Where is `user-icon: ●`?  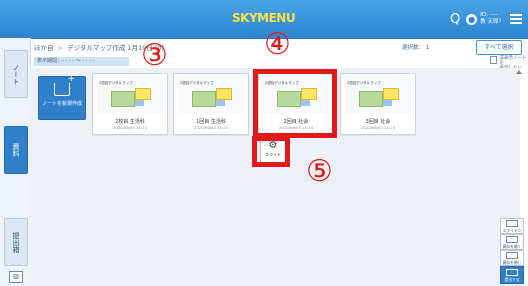 user-icon: ● is located at coordinates (472, 19).